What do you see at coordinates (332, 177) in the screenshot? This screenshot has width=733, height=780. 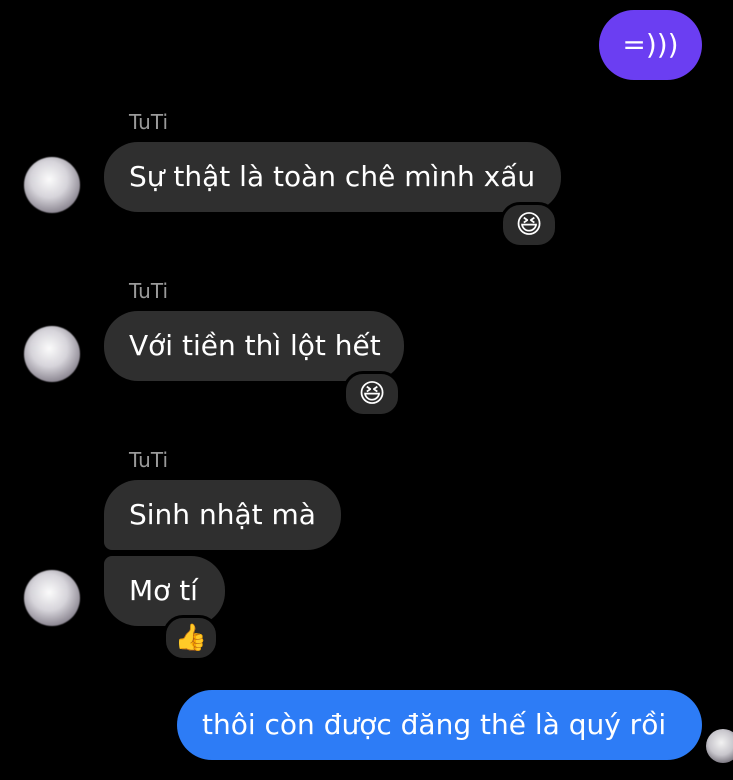 I see `incoming-message-bubble: Sự thật là toàn chê mình xấu` at bounding box center [332, 177].